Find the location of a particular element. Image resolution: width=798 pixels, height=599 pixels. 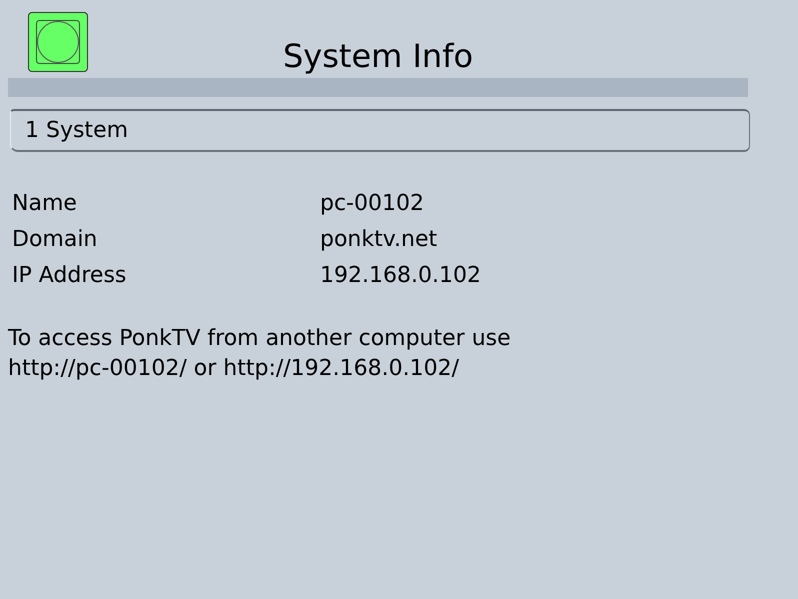

access-note: To access PonkTV from another computer use http://pc-00102/ or http://192.168.0.102/ is located at coordinates (260, 354).